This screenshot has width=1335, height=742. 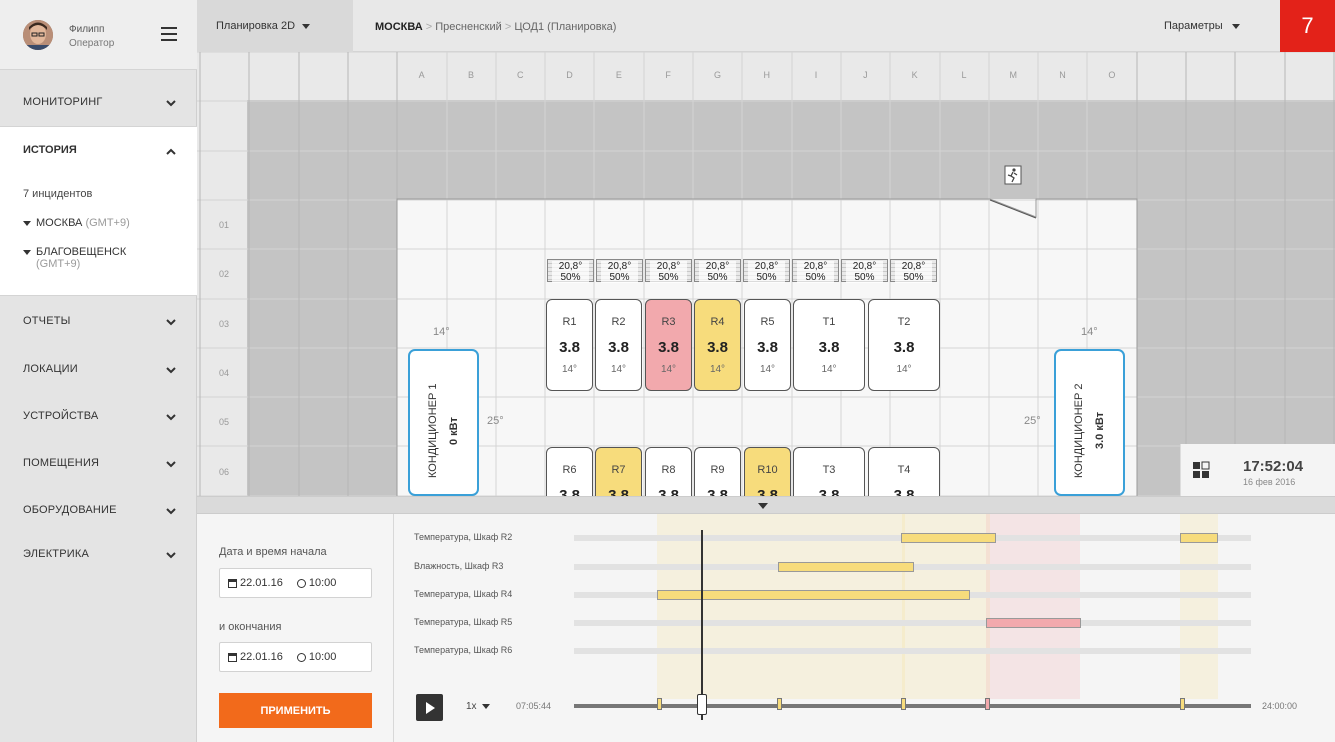 I want to click on nav-devices: УСТРОЙСТВА, so click(x=98, y=416).